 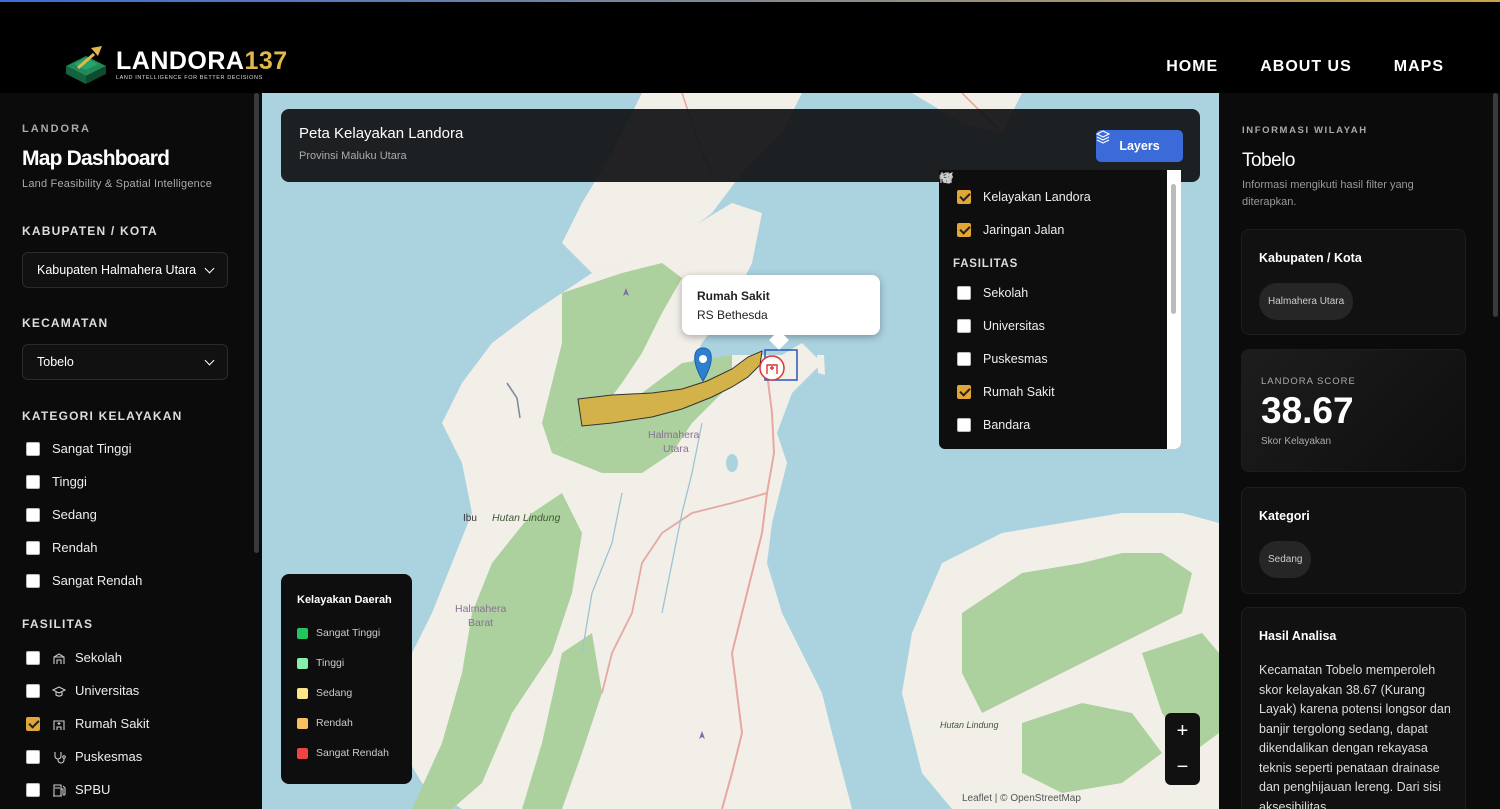 What do you see at coordinates (381, 133) in the screenshot?
I see `map-title: Peta Kelayakan Landora` at bounding box center [381, 133].